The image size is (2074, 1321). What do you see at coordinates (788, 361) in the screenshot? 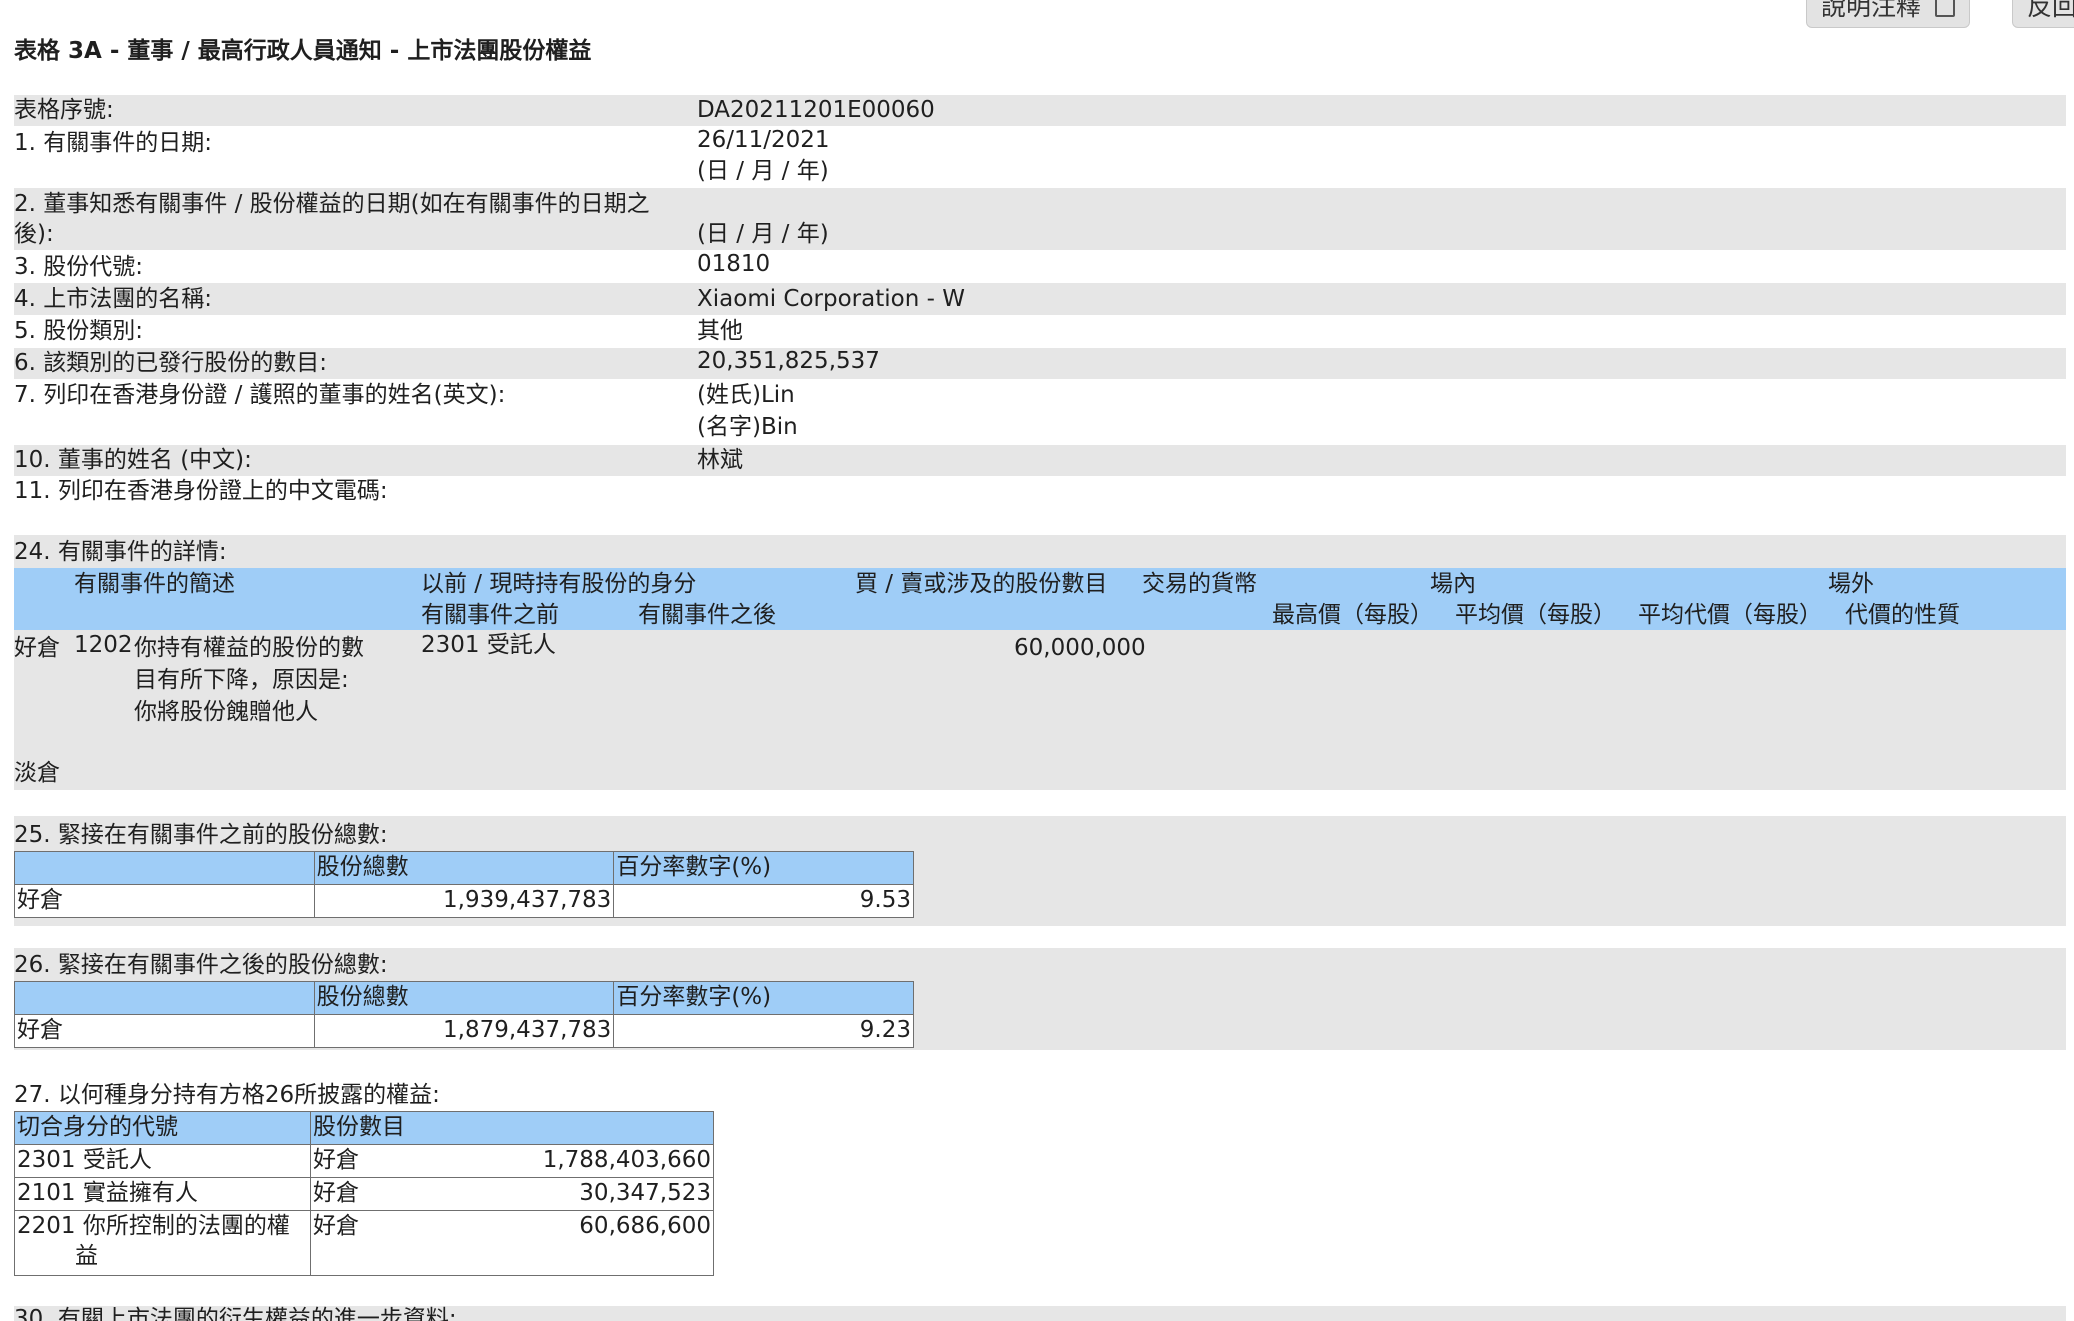
I see `f6-value: 20,351,825,537` at bounding box center [788, 361].